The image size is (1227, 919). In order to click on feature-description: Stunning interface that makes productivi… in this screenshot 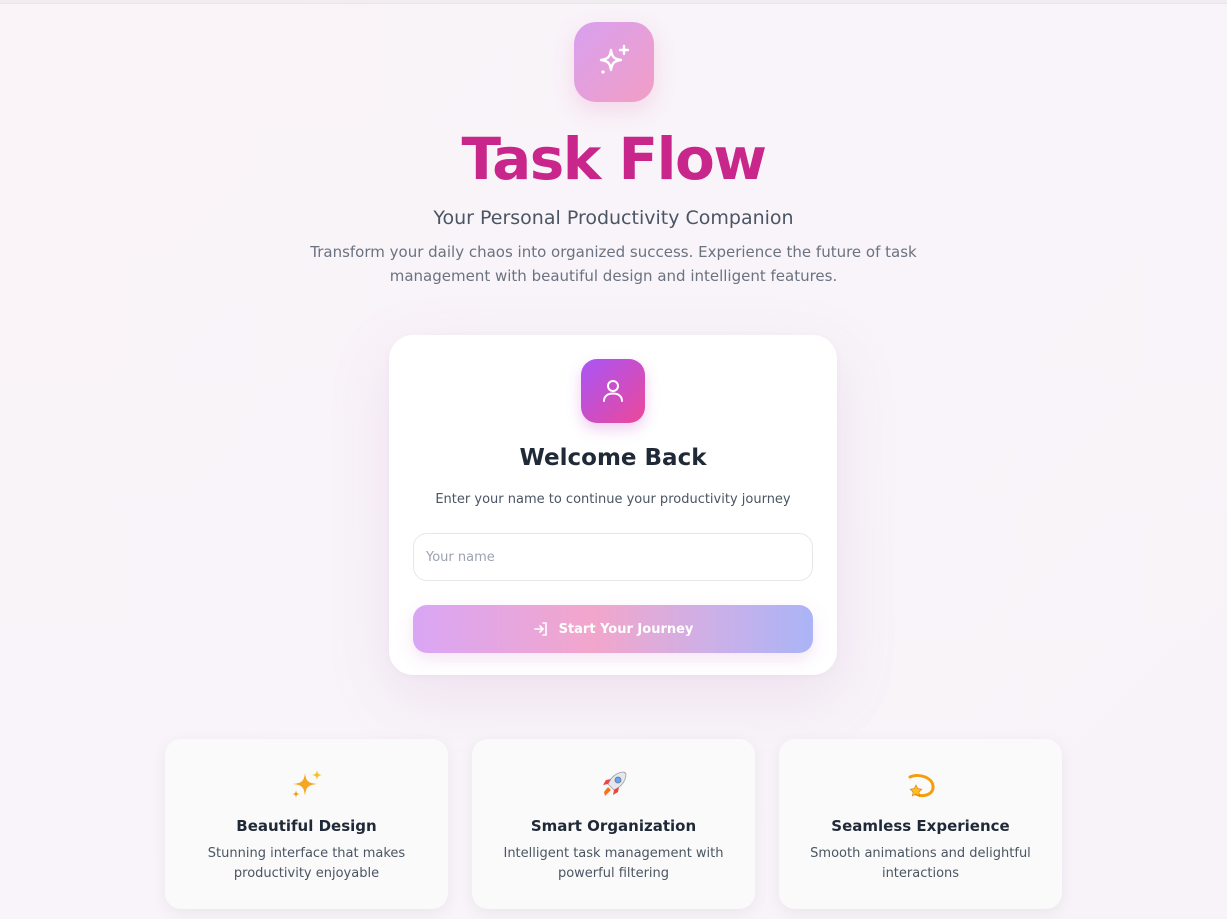, I will do `click(306, 863)`.